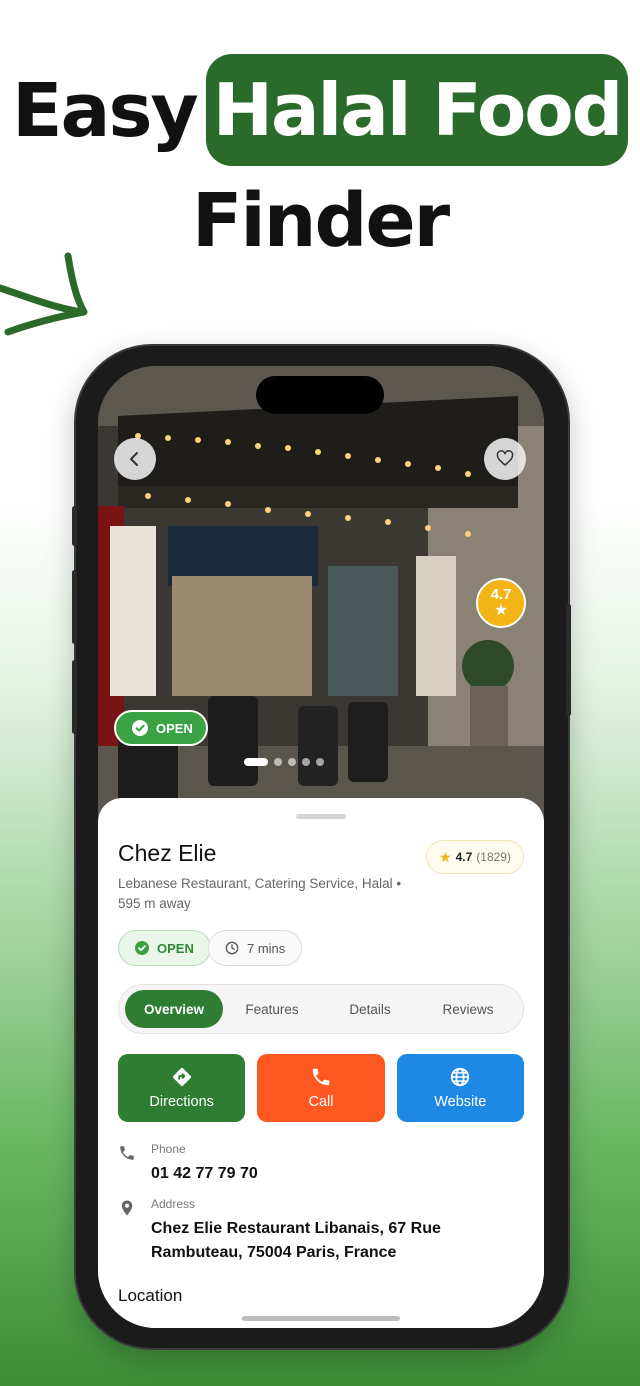 This screenshot has width=640, height=1386. I want to click on hero-rating-badge: 4.7 ★, so click(501, 603).